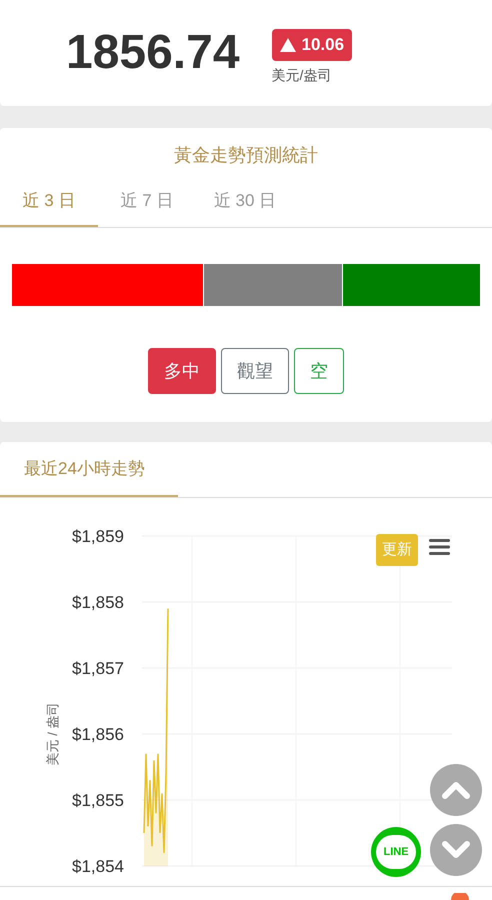 This screenshot has width=492, height=900. I want to click on axis-title: 美元 / 盎司, so click(52, 734).